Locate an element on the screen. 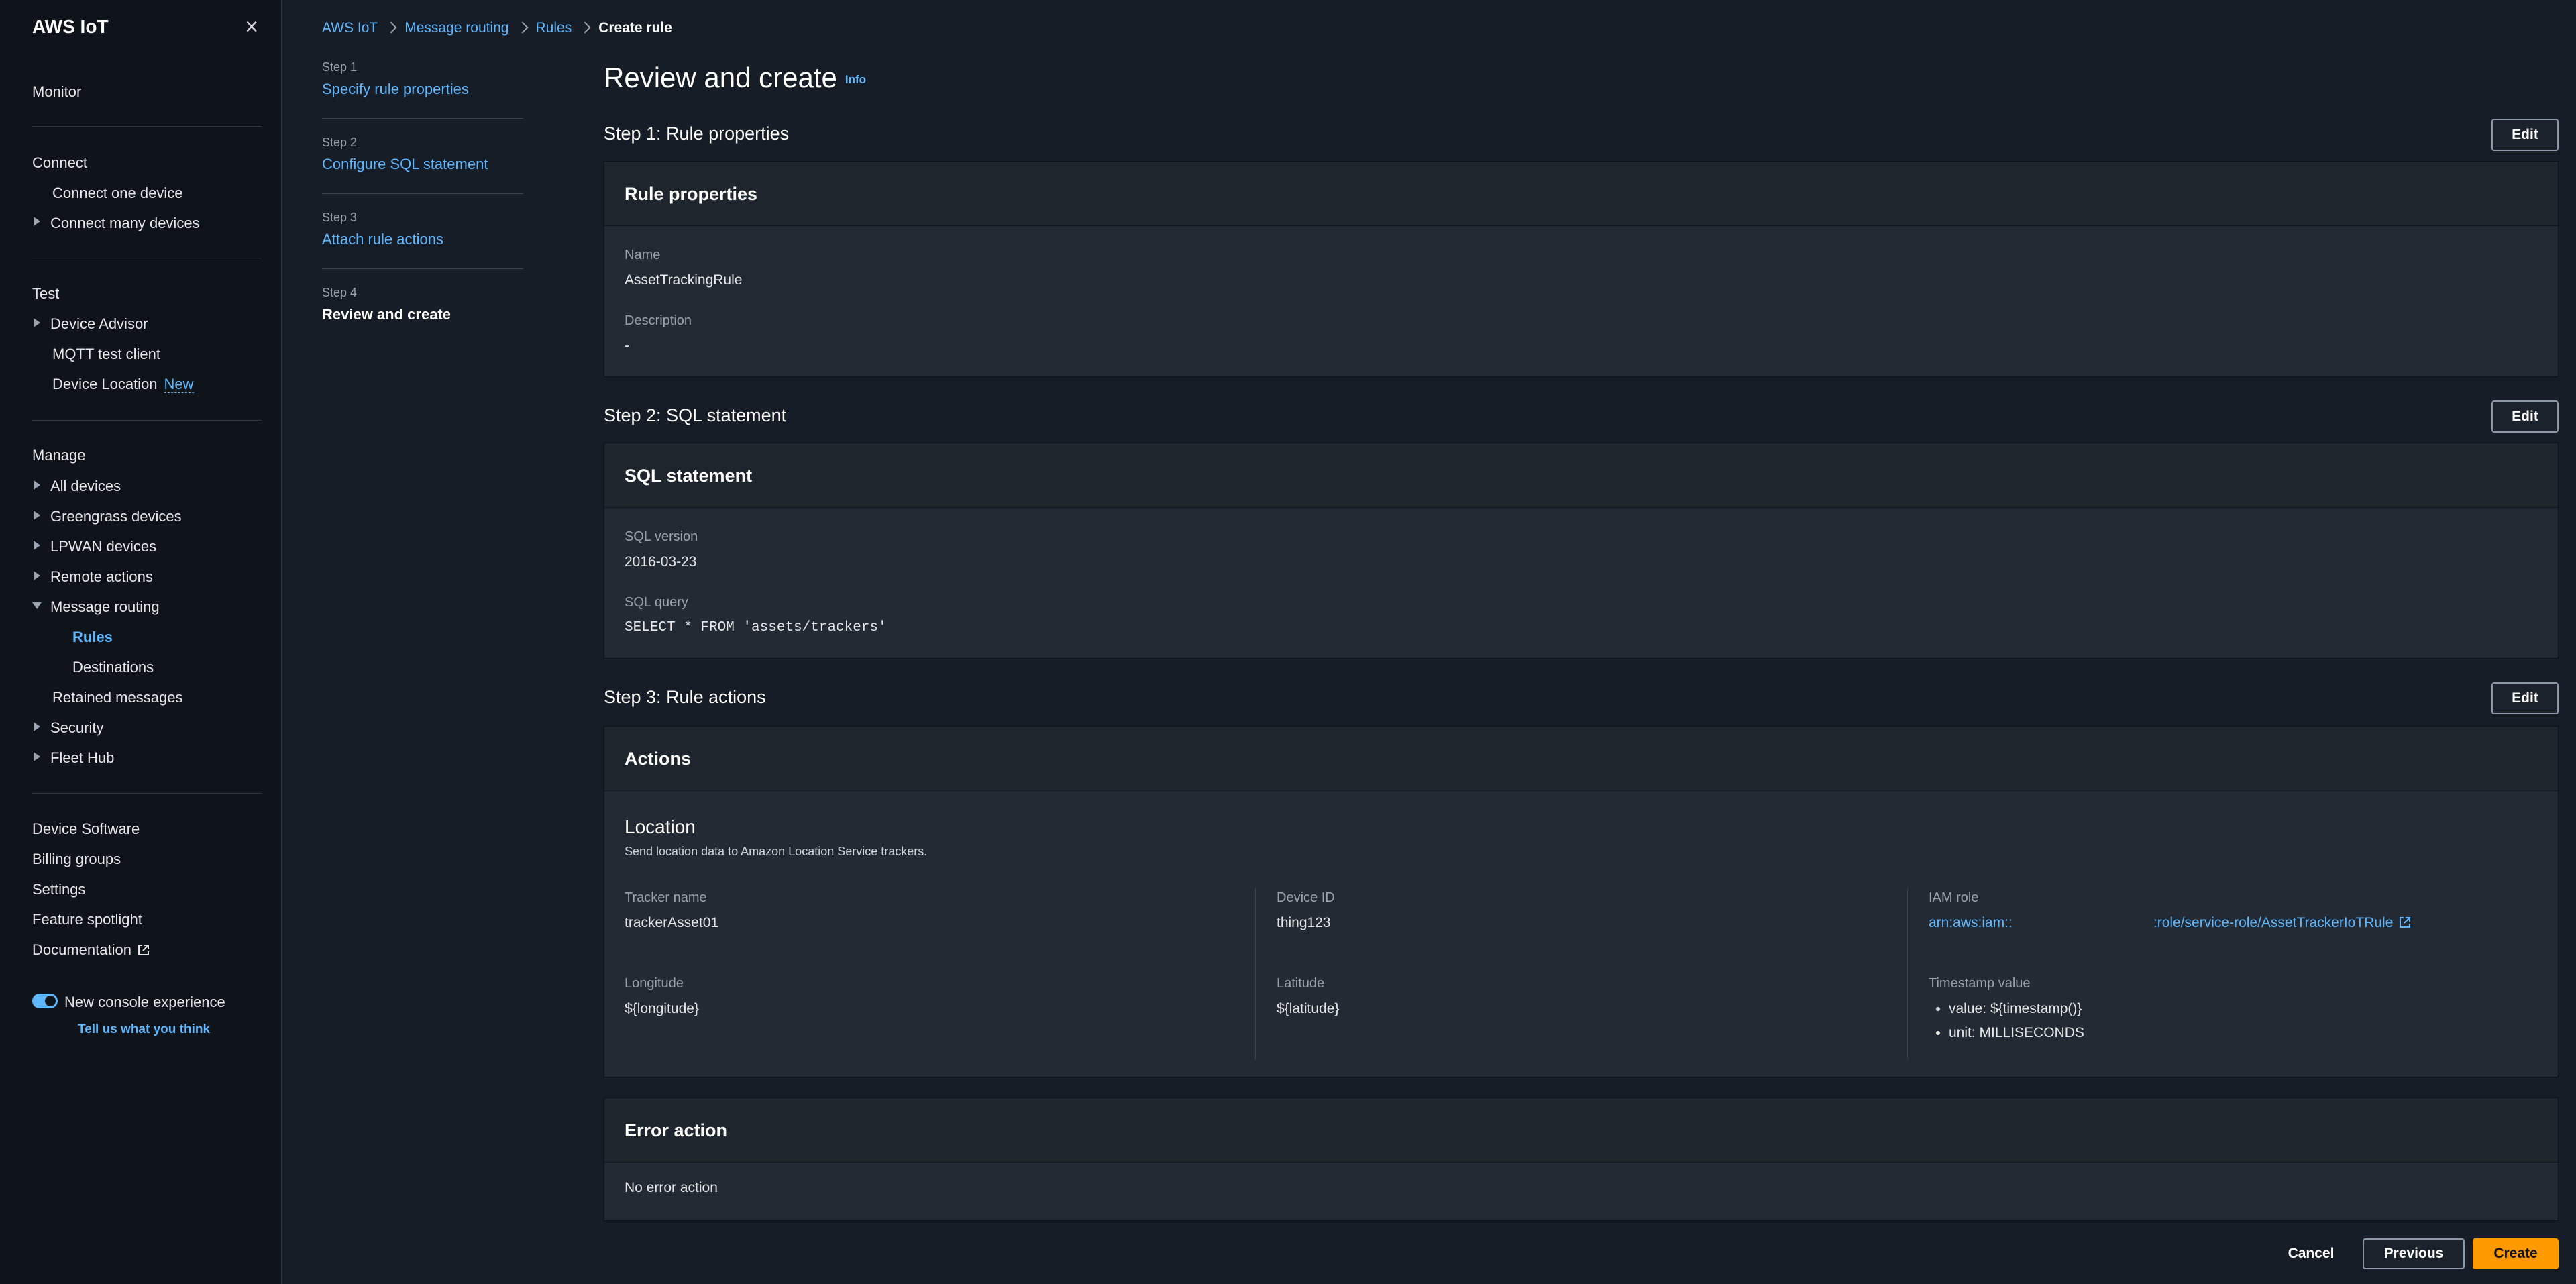  panel-title: SQL statement is located at coordinates (1581, 475).